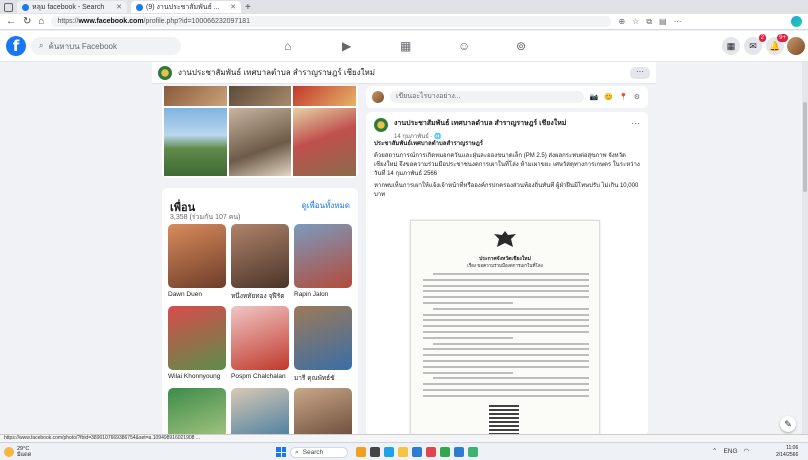  Describe the element at coordinates (346, 46) in the screenshot. I see `watch-nav-icon: ▶` at that location.